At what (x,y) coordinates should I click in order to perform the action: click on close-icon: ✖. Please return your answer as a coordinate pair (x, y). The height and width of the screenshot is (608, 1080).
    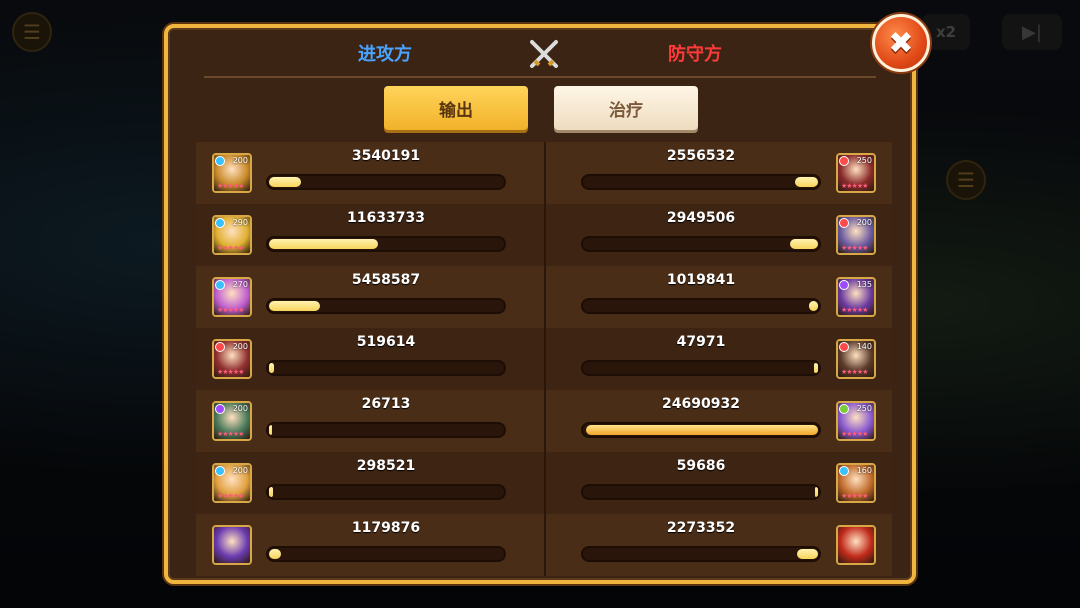
    Looking at the image, I should click on (901, 43).